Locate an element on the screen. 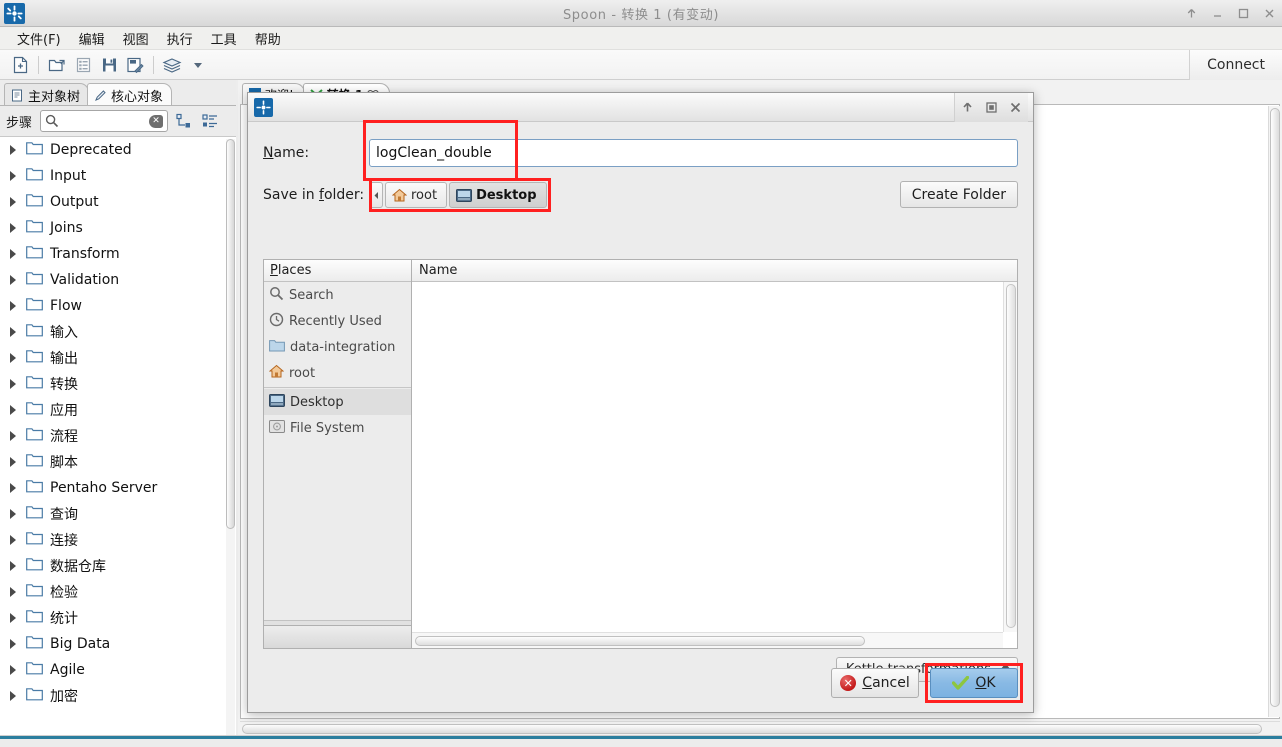 The height and width of the screenshot is (747, 1282). open-folder-icon is located at coordinates (57, 65).